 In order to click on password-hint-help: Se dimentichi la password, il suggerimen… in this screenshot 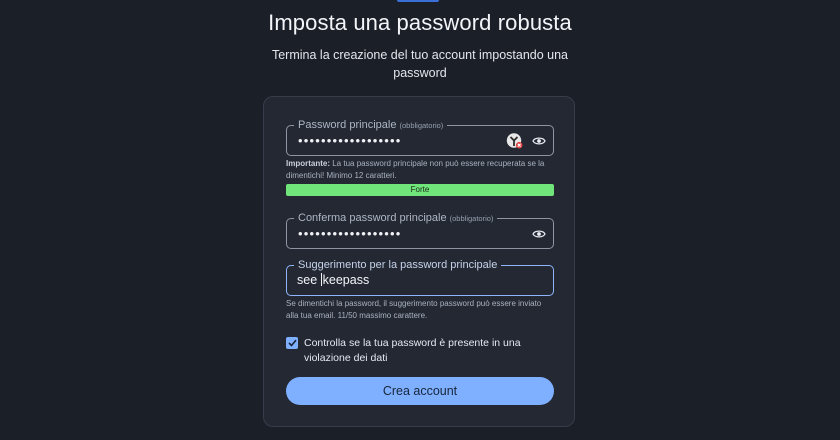, I will do `click(414, 309)`.